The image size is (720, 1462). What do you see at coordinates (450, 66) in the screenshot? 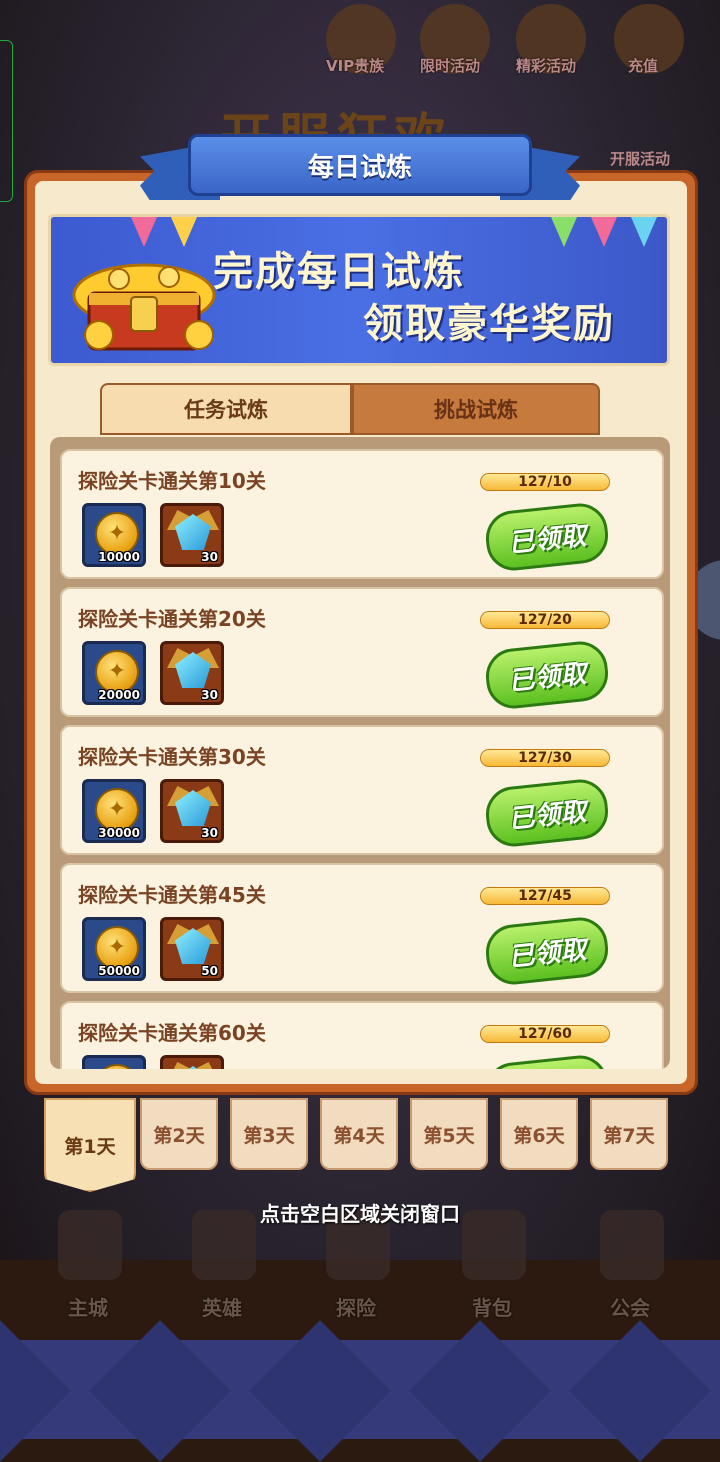
I see `limited-event-label: 限时活动` at bounding box center [450, 66].